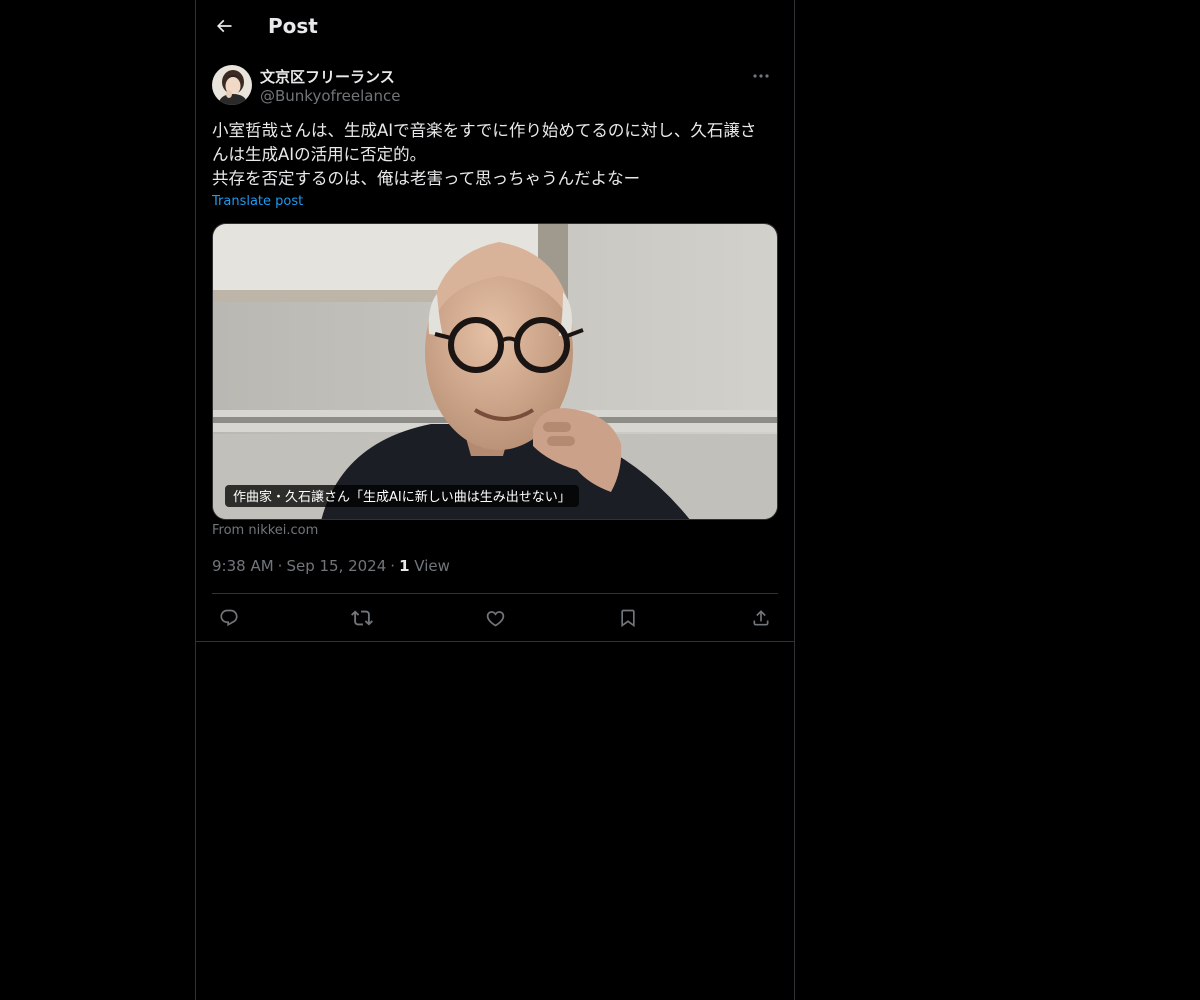 Image resolution: width=1200 pixels, height=1000 pixels. I want to click on like-button, so click(495, 618).